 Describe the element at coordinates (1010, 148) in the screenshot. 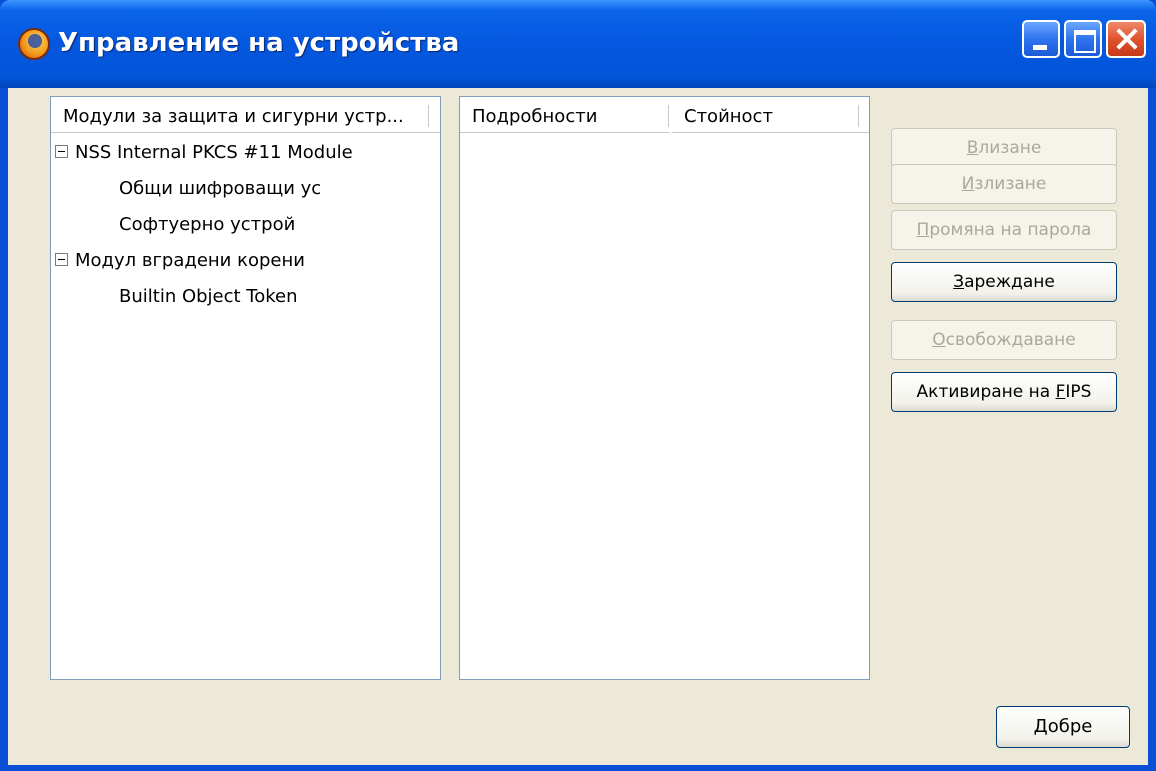

I see `button-label: лизане` at that location.